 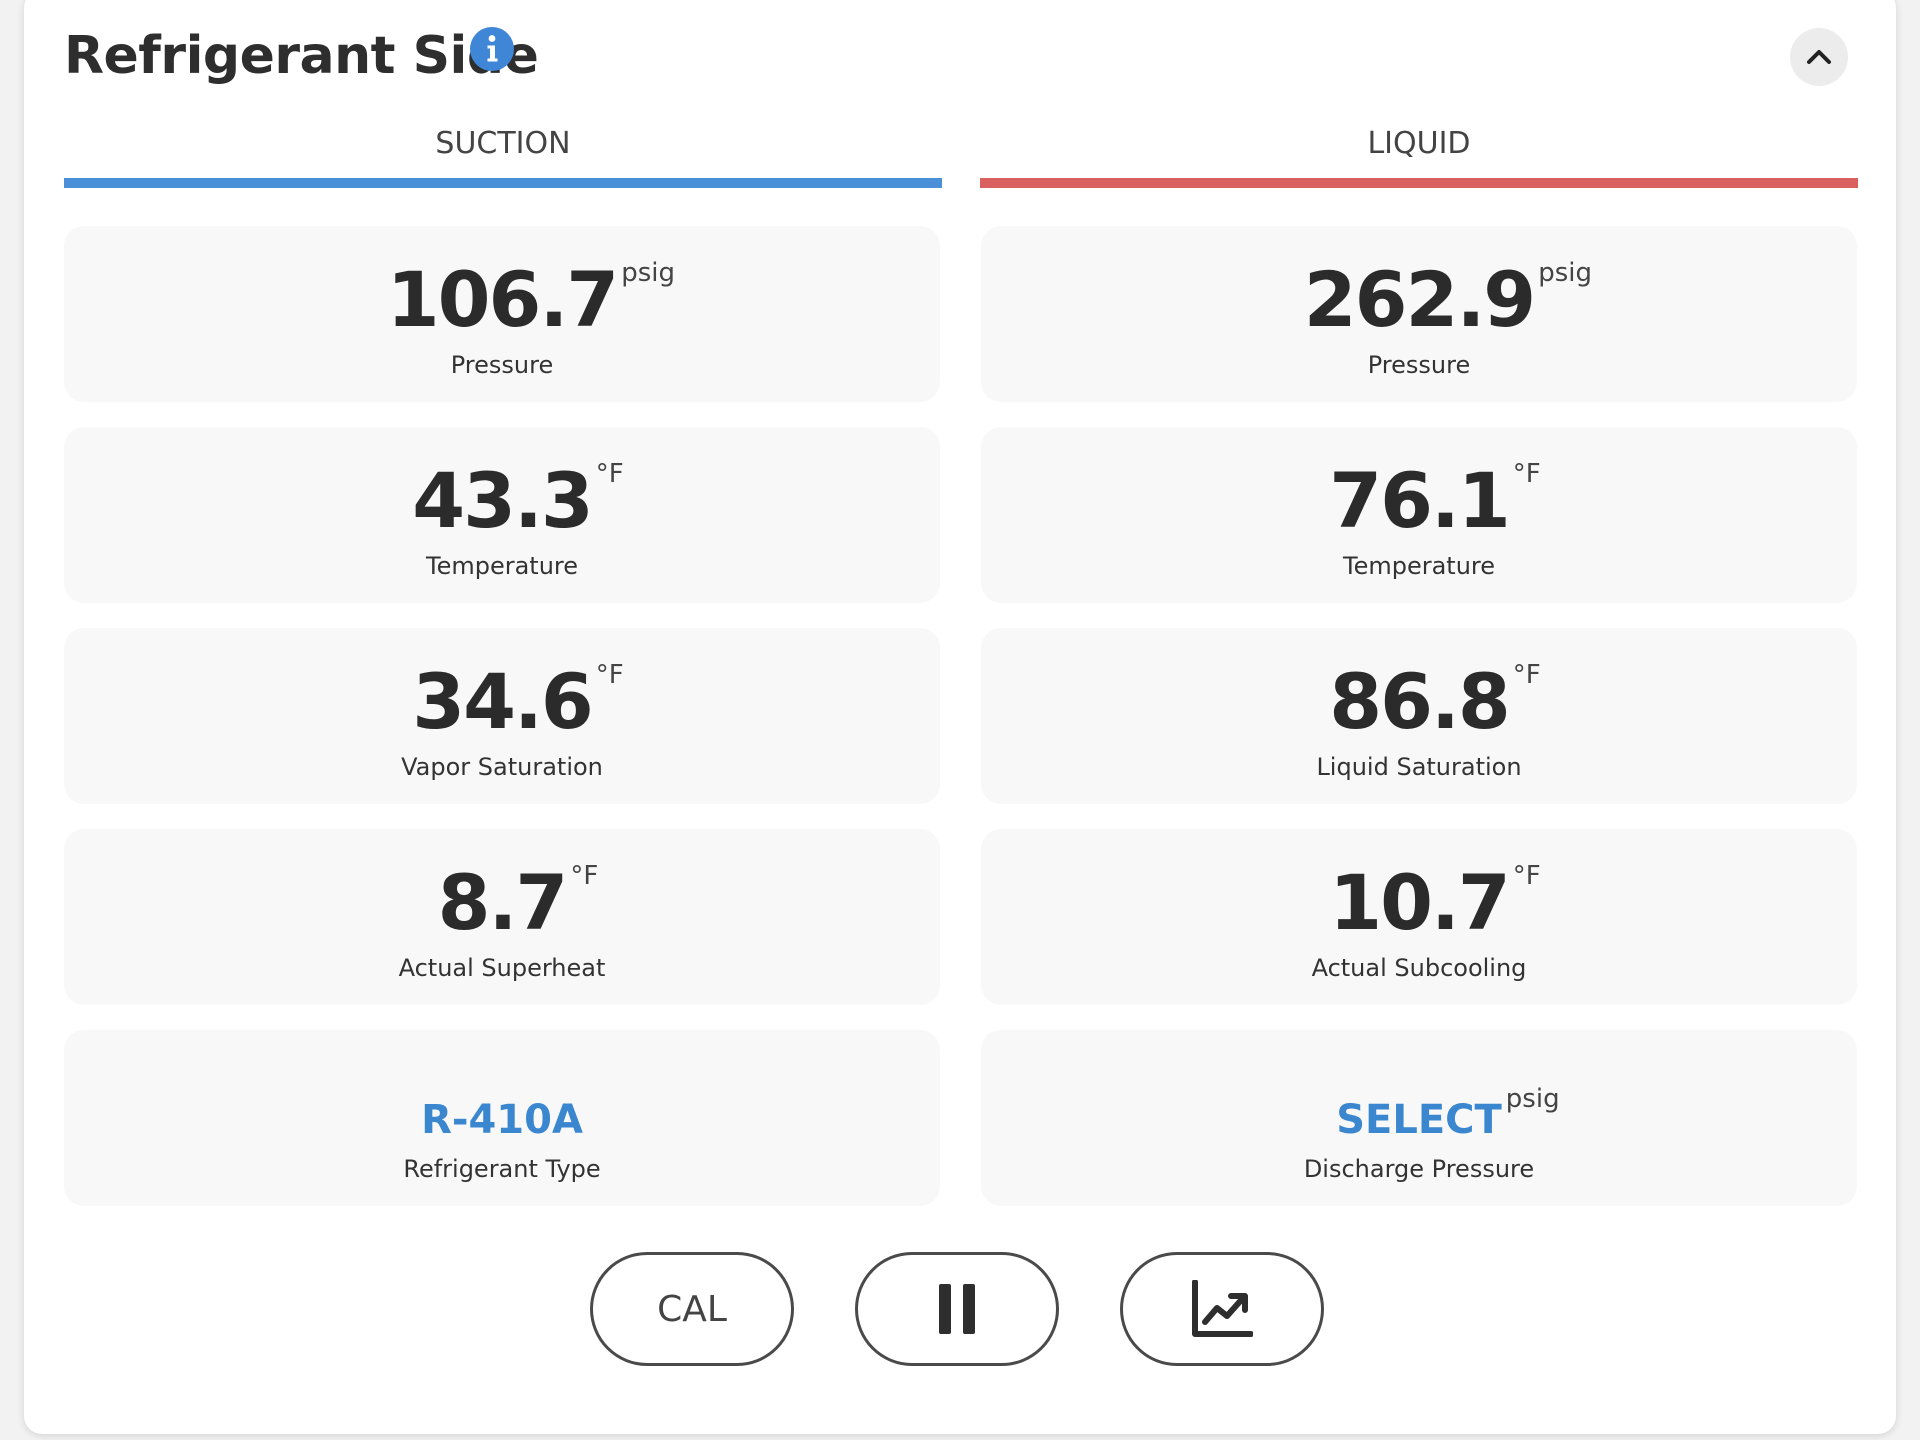 What do you see at coordinates (1435, 701) in the screenshot?
I see `liquid-saturation-value: 86.8 °F` at bounding box center [1435, 701].